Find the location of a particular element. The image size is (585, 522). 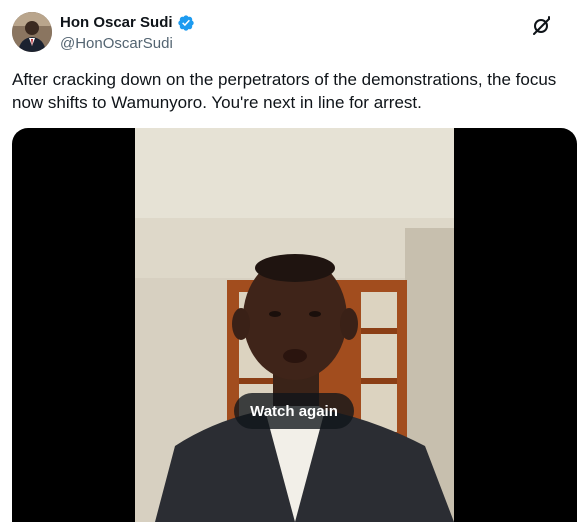

author-name-row: Hon Oscar Sudi is located at coordinates (127, 23).